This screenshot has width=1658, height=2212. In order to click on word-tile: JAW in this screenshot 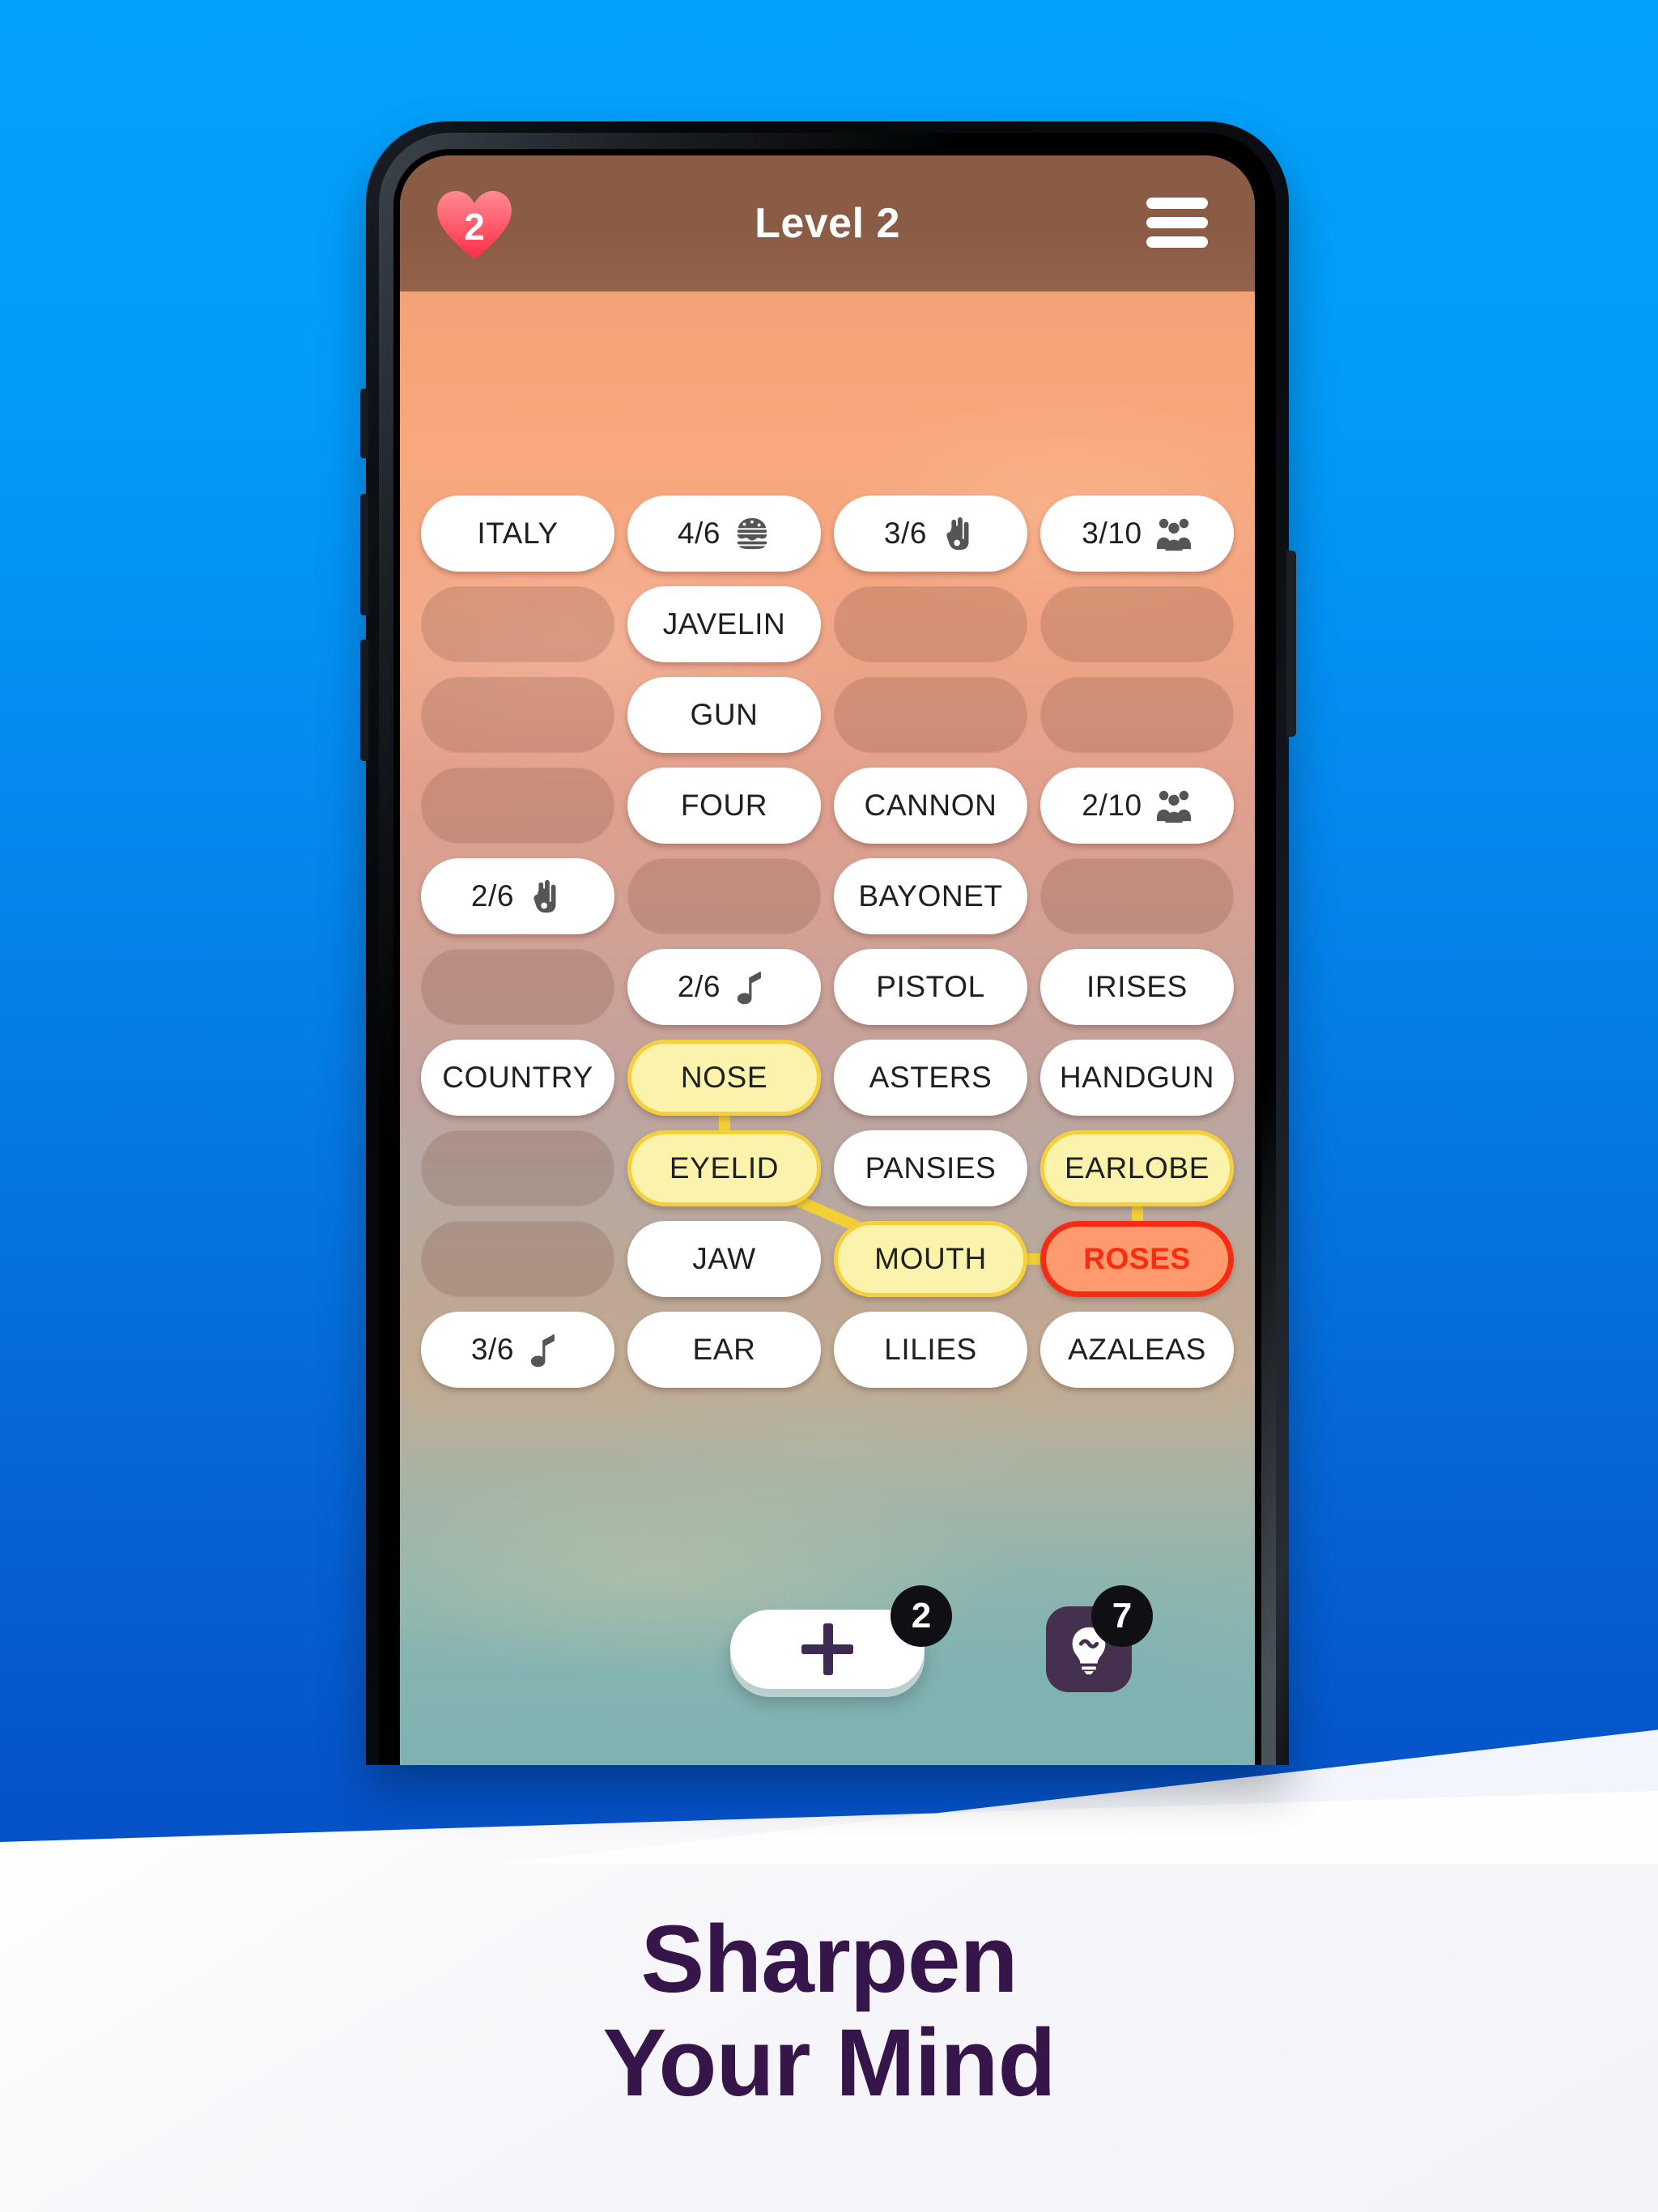, I will do `click(724, 1259)`.